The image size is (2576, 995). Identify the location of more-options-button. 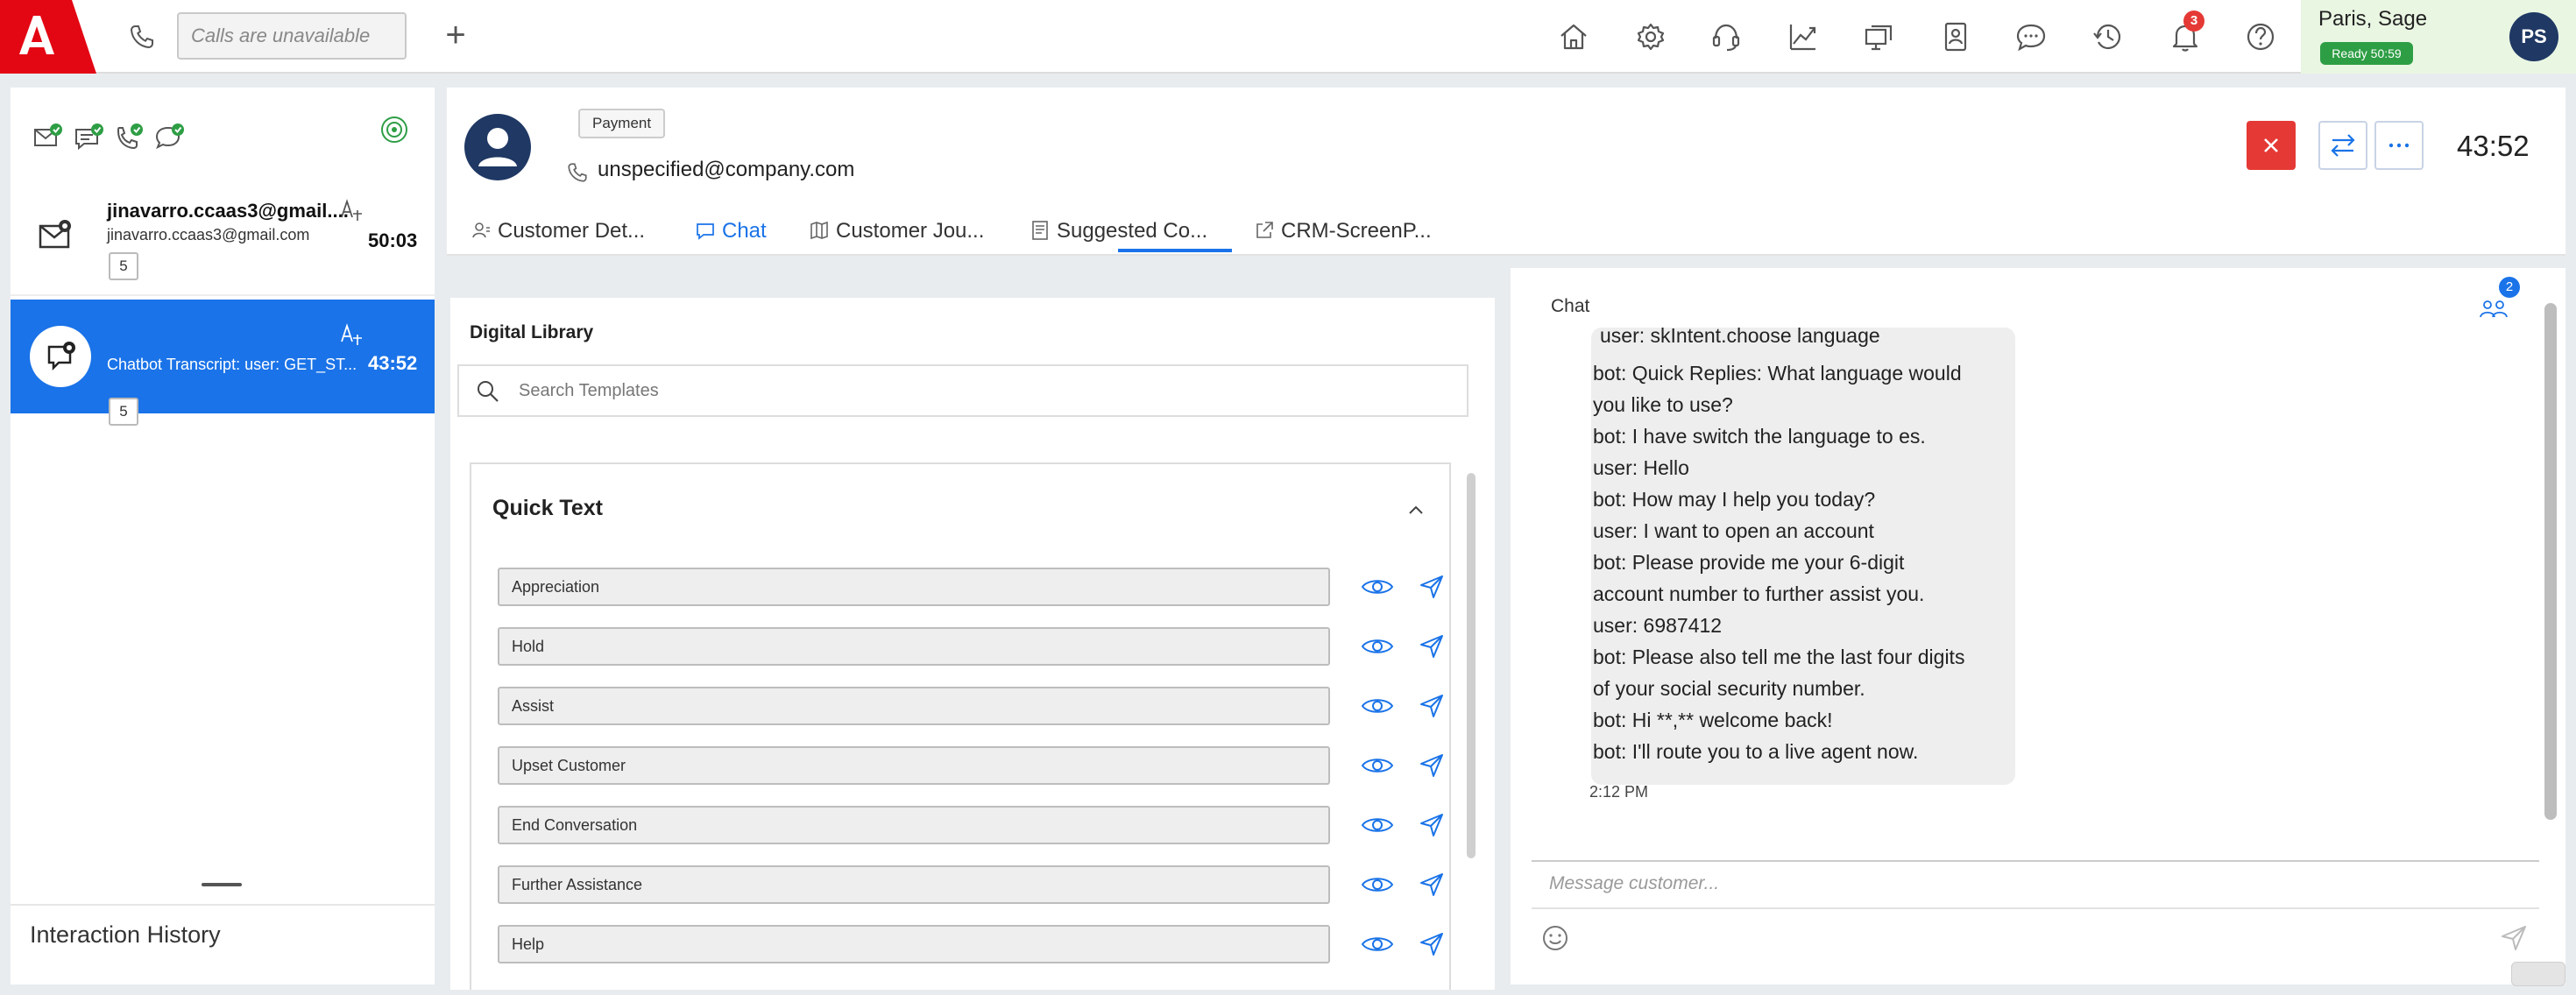
(2399, 145).